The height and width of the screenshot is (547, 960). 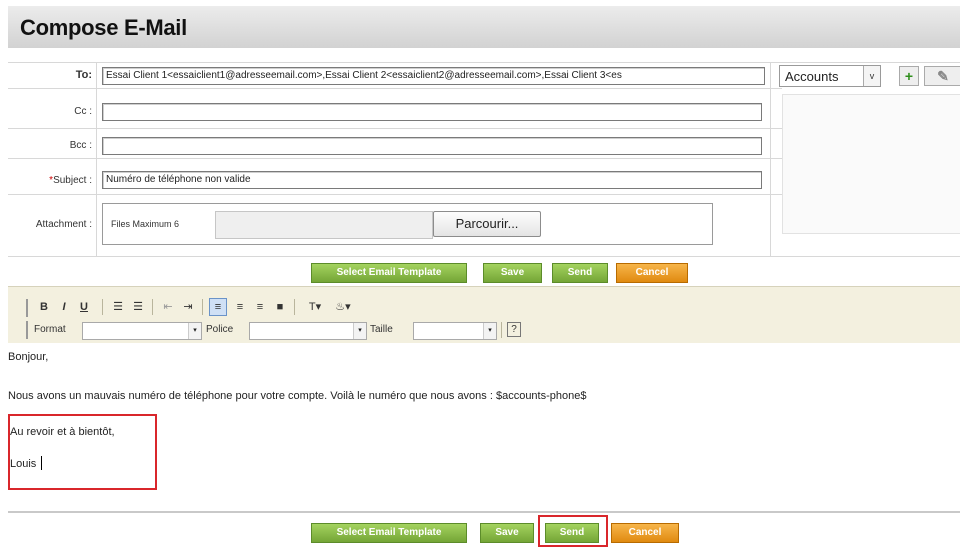 I want to click on files-maximum-text: Files Maximum 6, so click(x=145, y=224).